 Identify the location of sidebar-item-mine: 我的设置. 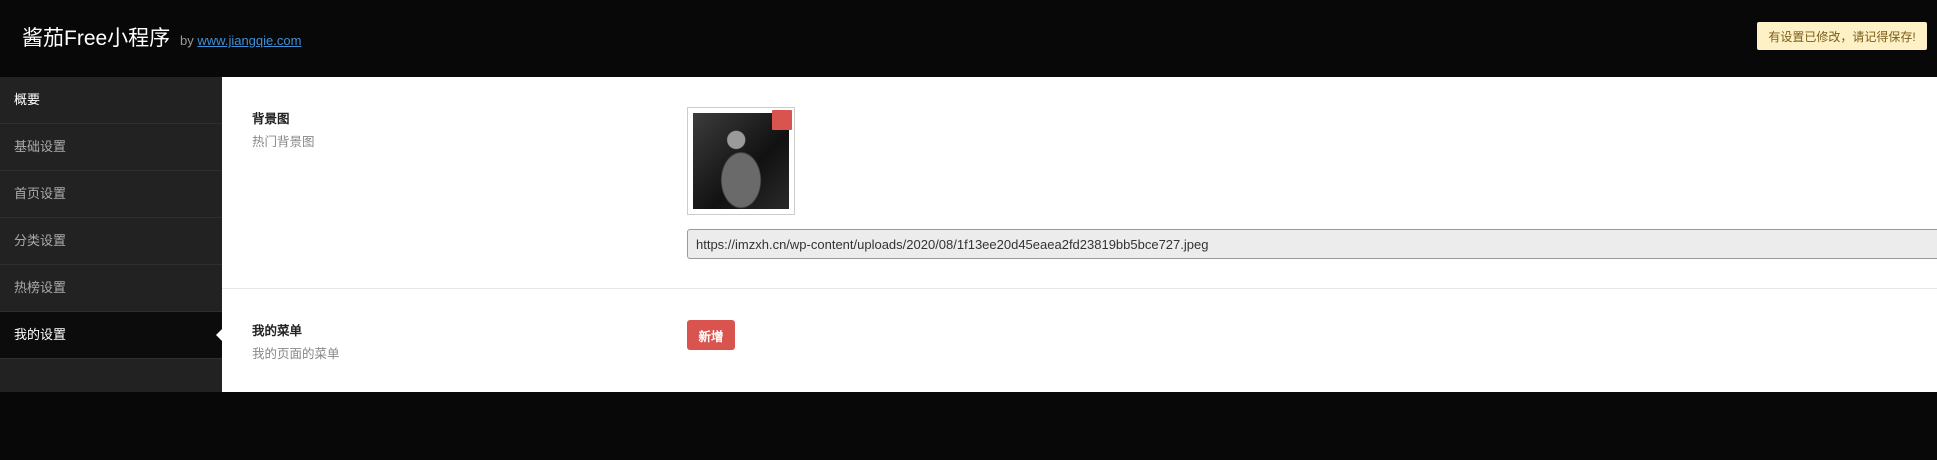
(111, 335).